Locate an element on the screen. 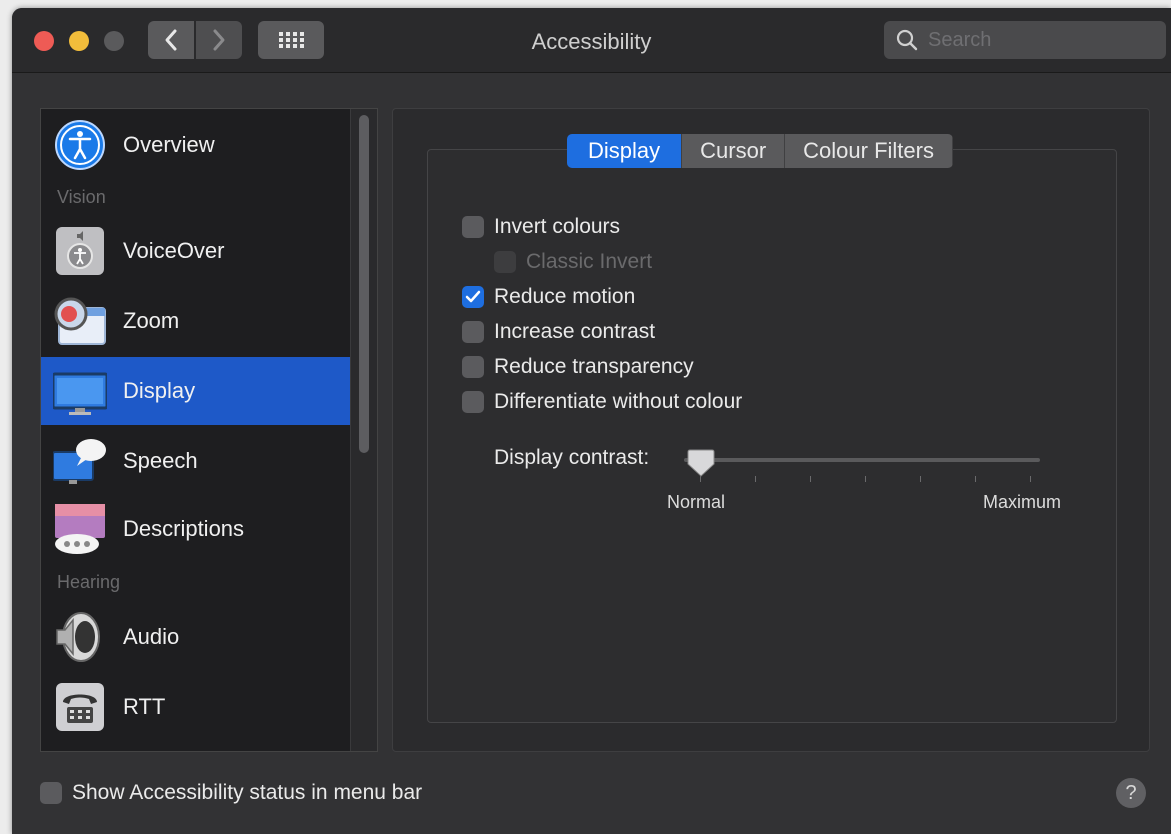  reduce-motion-checkbox: Reduce motion is located at coordinates (548, 297).